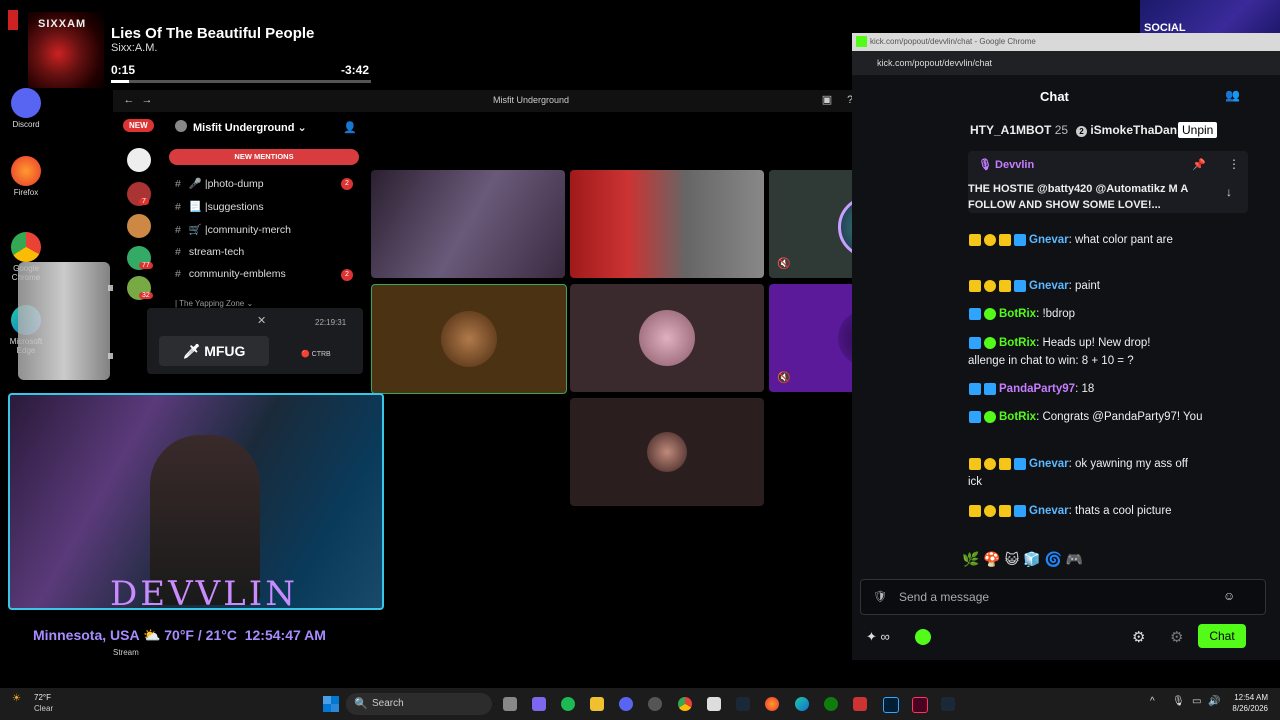  I want to click on firefox-taskbar-icon, so click(772, 704).